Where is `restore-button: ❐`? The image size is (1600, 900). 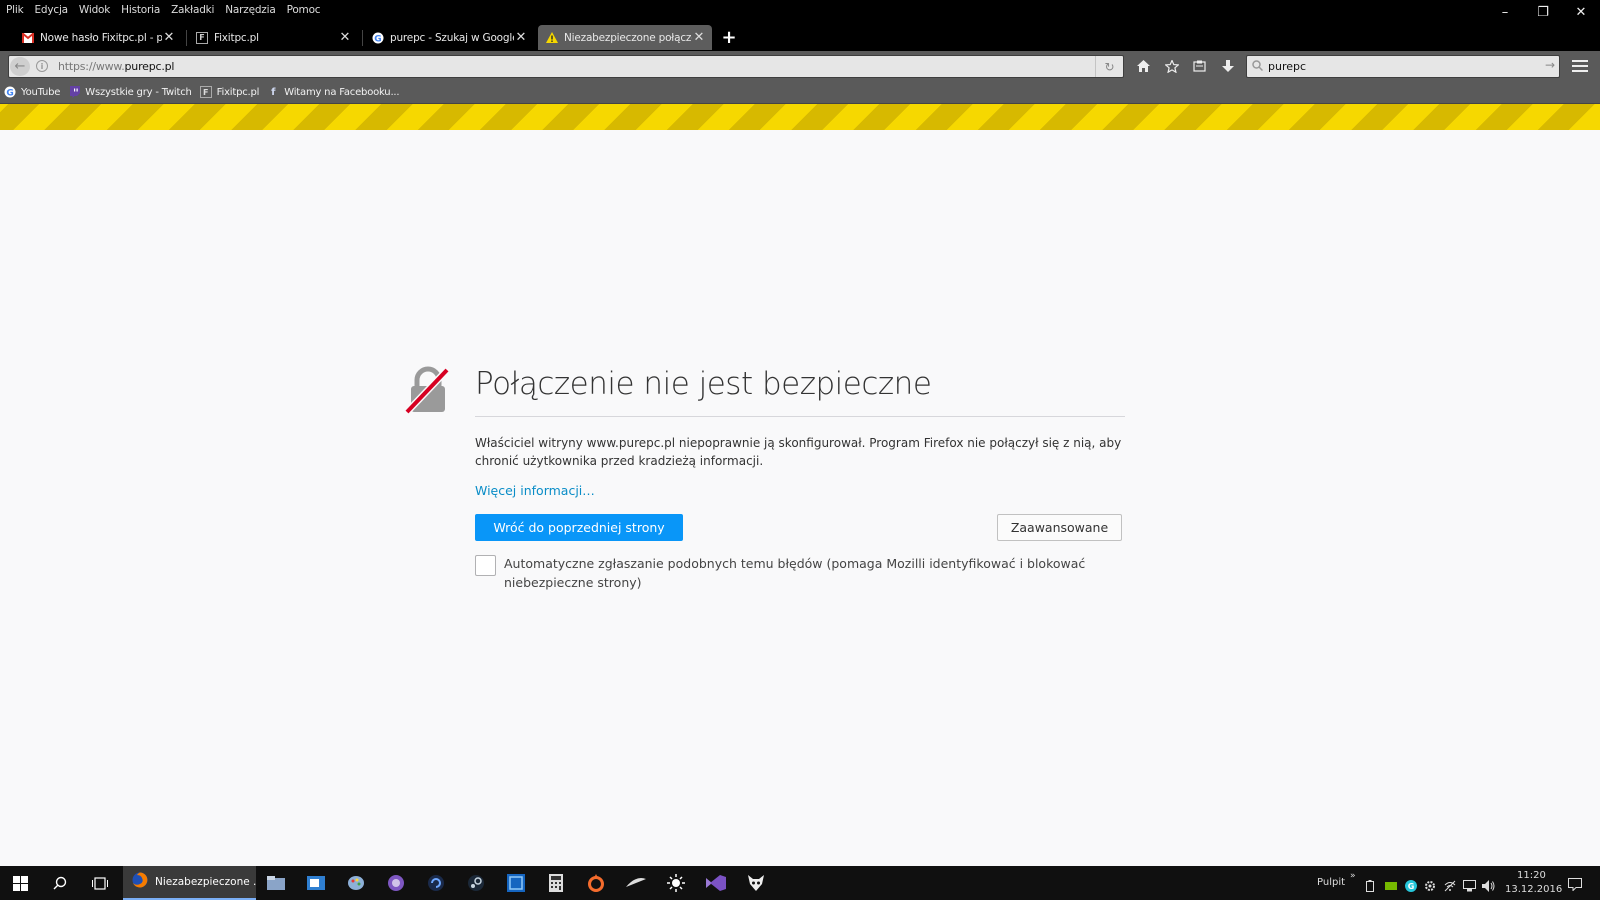
restore-button: ❐ is located at coordinates (1543, 12).